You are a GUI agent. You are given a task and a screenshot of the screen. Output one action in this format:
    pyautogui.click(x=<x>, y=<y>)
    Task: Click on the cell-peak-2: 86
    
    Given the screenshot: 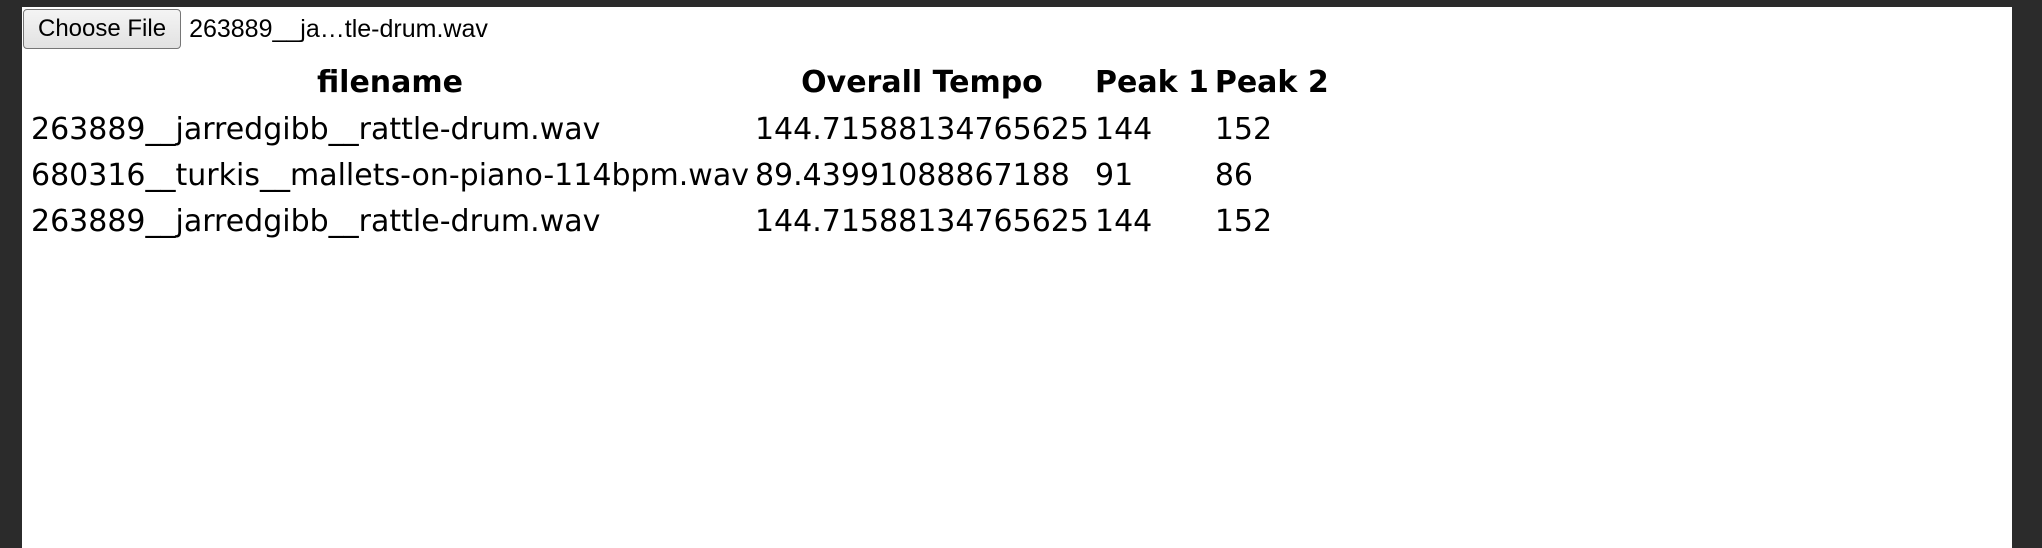 What is the action you would take?
    pyautogui.click(x=1234, y=175)
    